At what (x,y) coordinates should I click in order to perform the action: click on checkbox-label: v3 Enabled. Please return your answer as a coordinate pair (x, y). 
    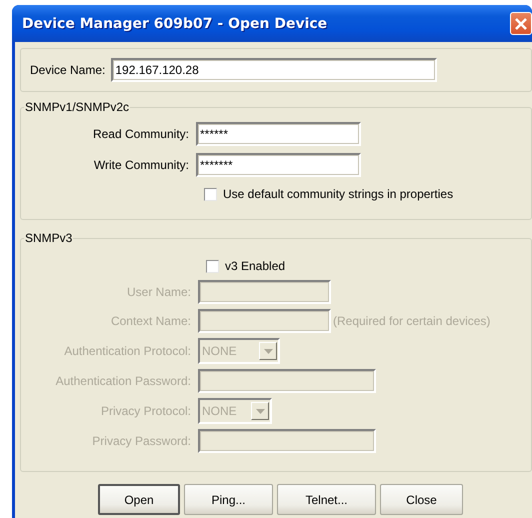
    Looking at the image, I should click on (255, 266).